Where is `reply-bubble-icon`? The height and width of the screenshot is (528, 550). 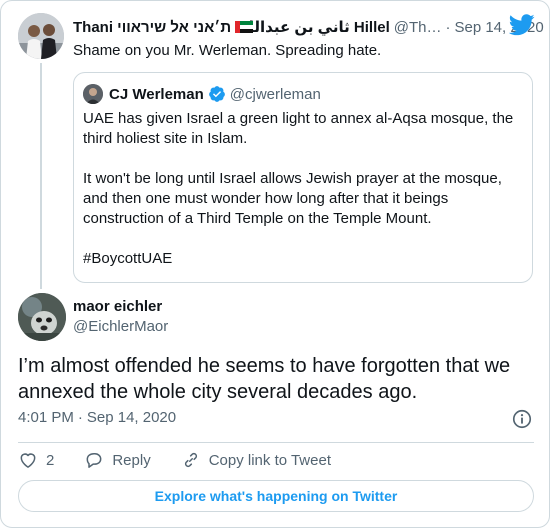
reply-bubble-icon is located at coordinates (94, 460).